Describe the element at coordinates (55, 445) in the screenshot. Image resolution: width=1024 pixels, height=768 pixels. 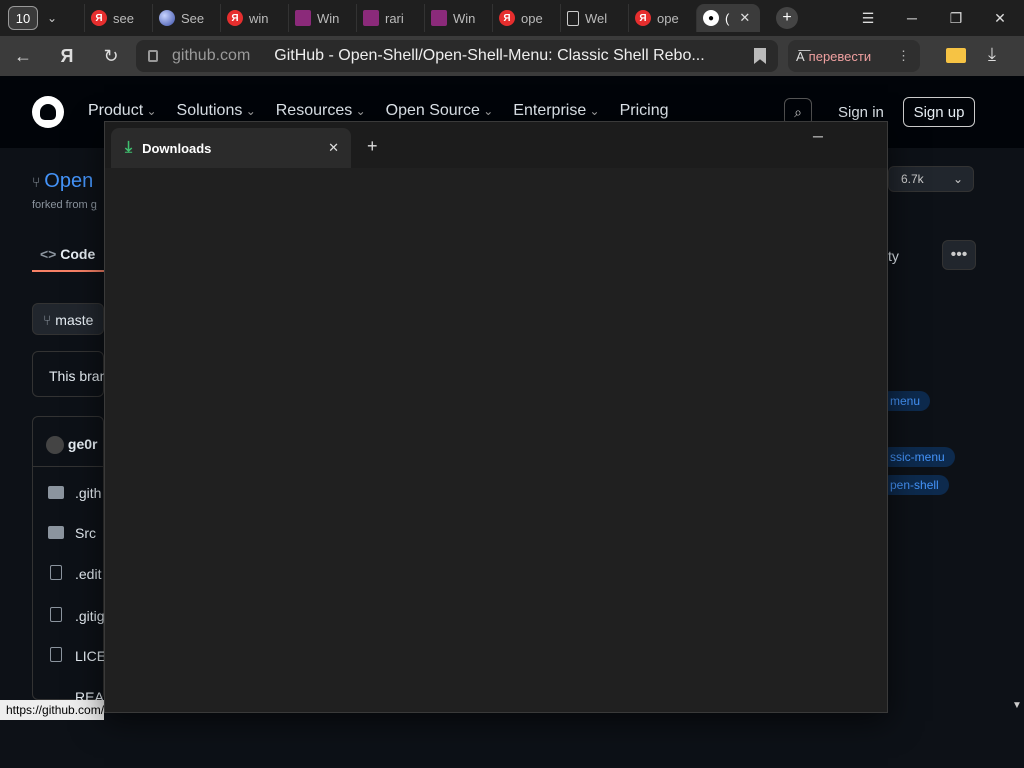
I see `avatar` at that location.